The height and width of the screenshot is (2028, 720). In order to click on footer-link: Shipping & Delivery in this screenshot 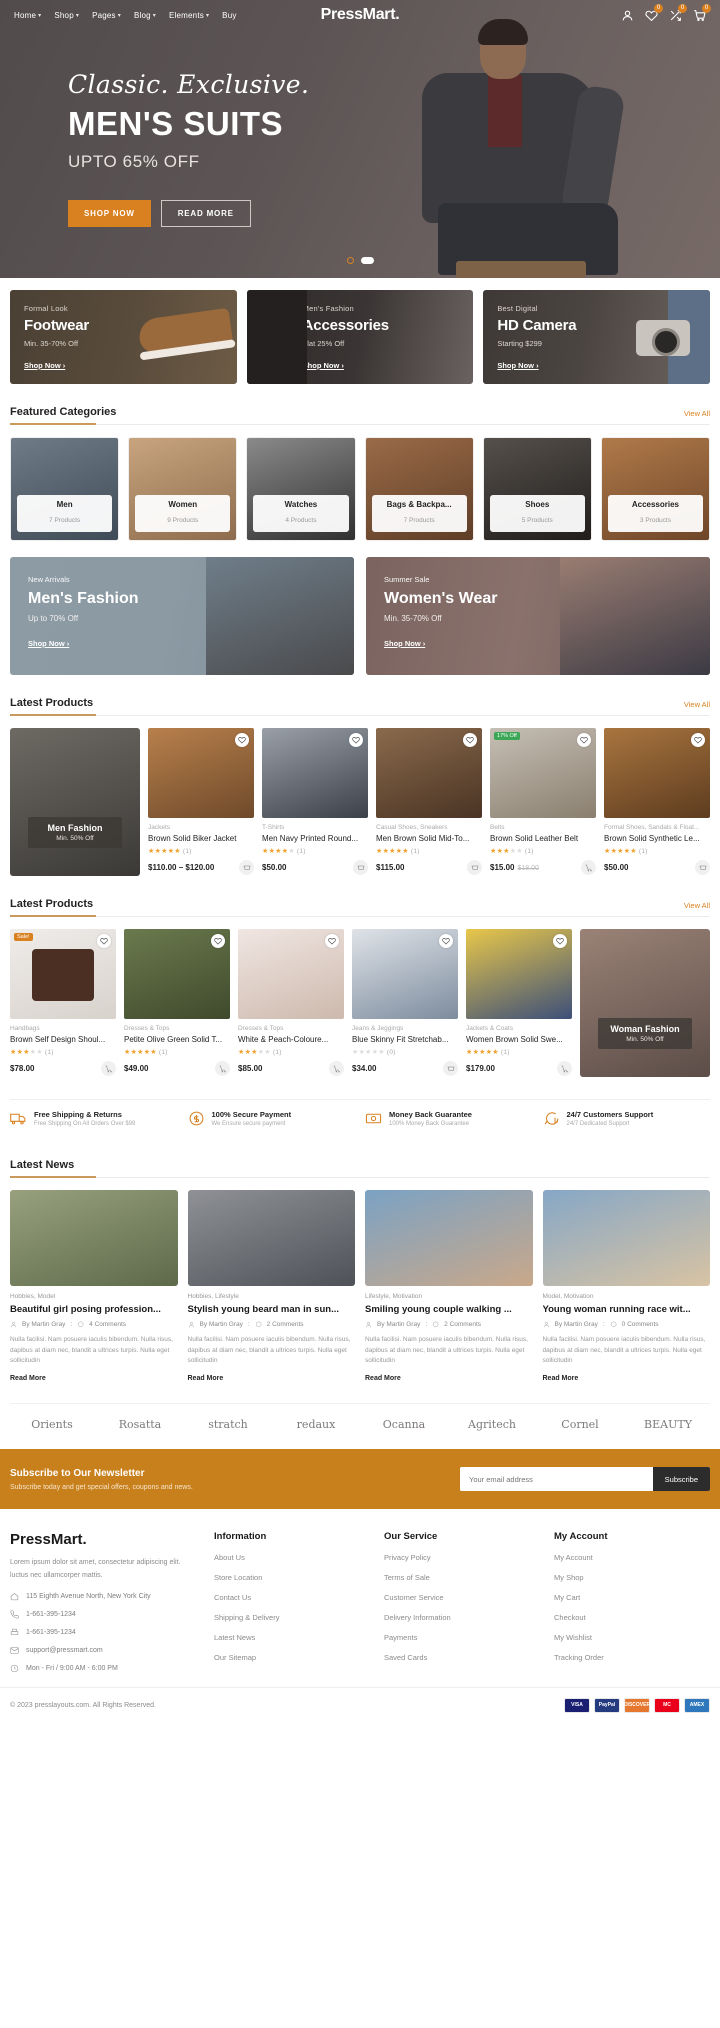, I will do `click(292, 1617)`.